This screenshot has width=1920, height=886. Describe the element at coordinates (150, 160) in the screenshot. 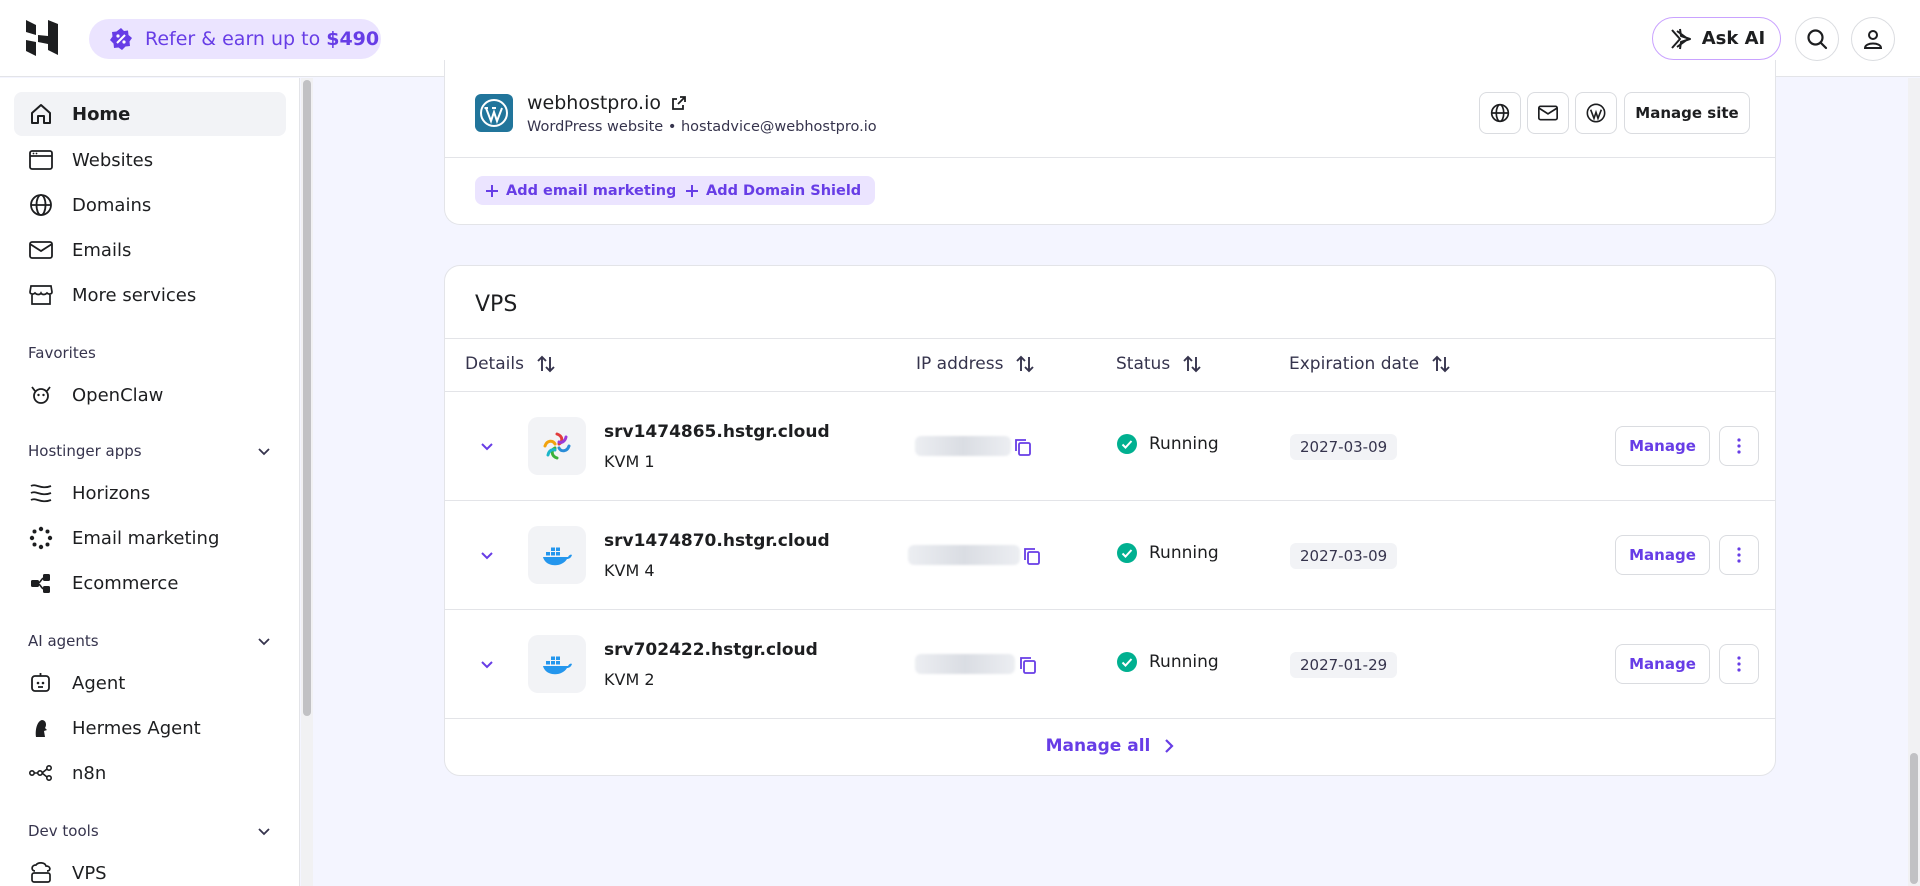

I see `sidebar-item-websites: Websites` at that location.